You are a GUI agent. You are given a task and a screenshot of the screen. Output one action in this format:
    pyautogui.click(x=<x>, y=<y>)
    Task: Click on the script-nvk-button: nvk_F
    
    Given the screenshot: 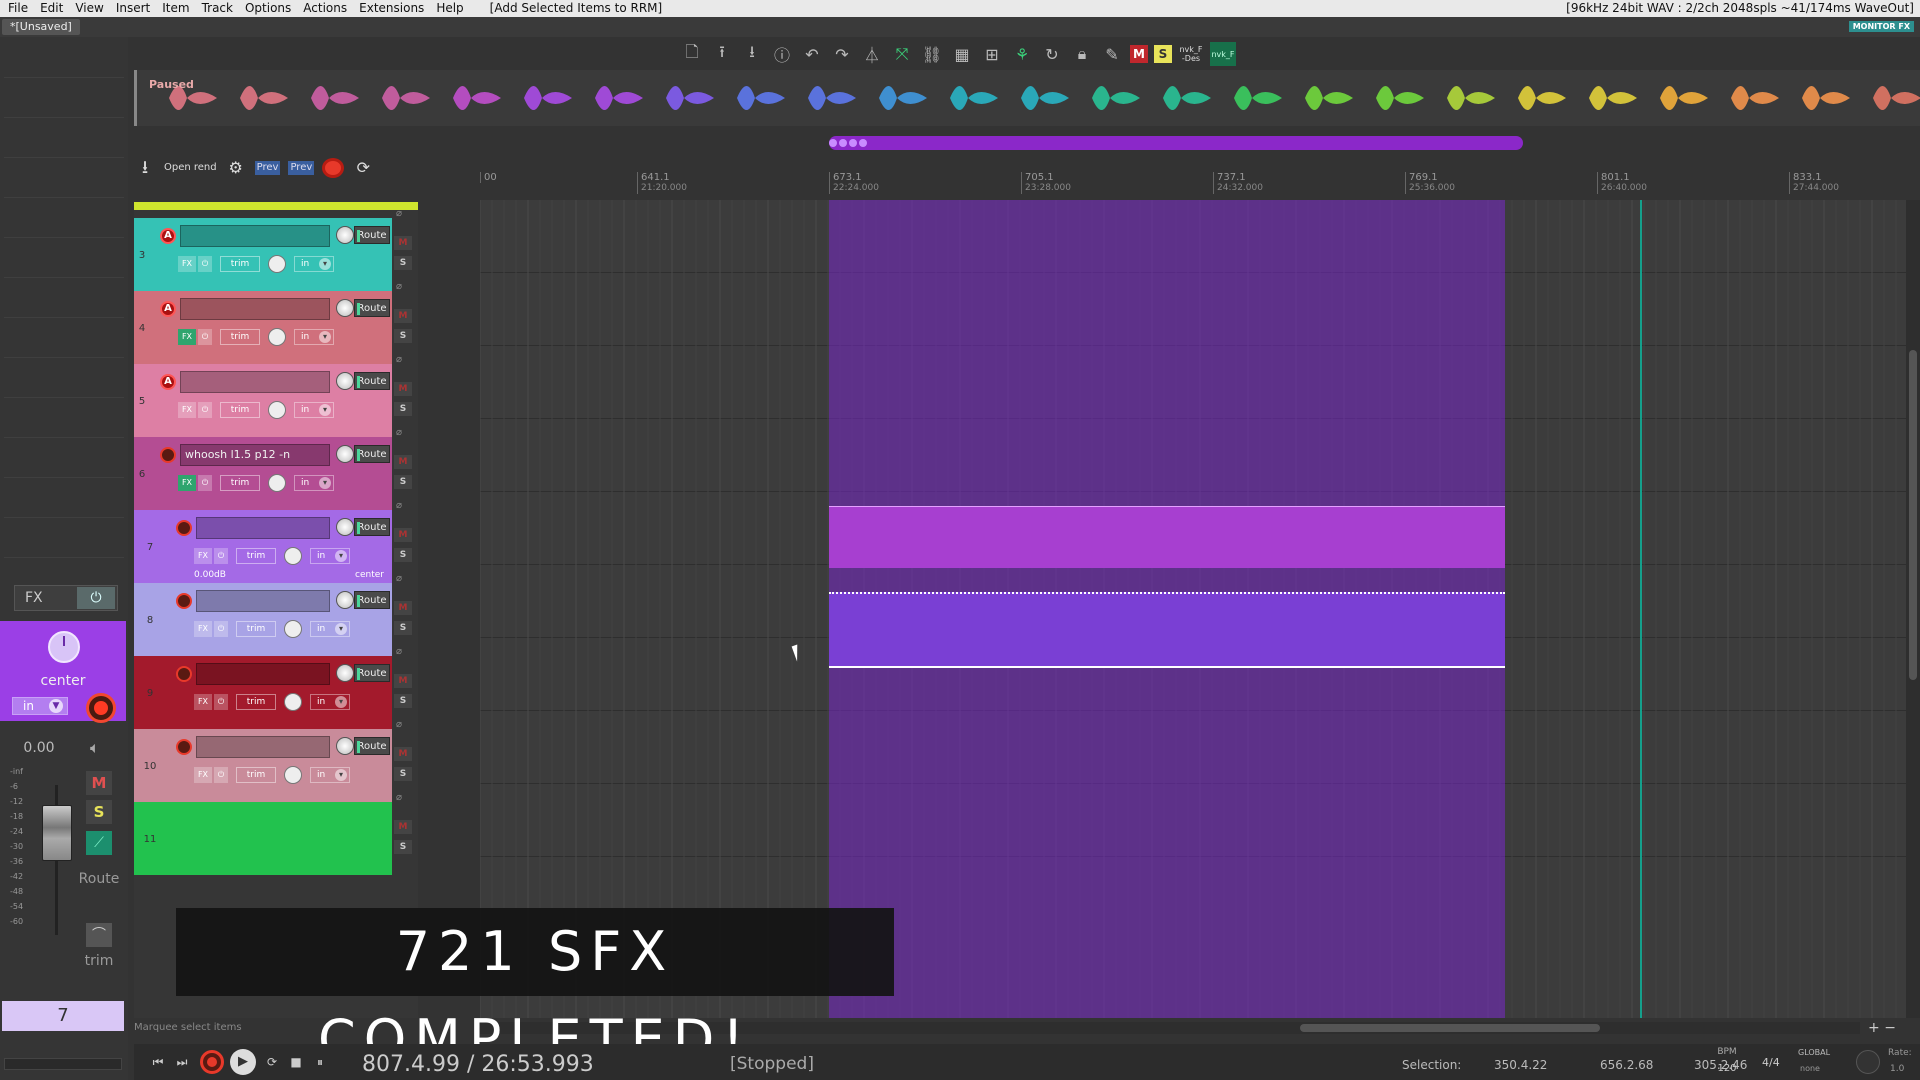 What is the action you would take?
    pyautogui.click(x=1223, y=54)
    